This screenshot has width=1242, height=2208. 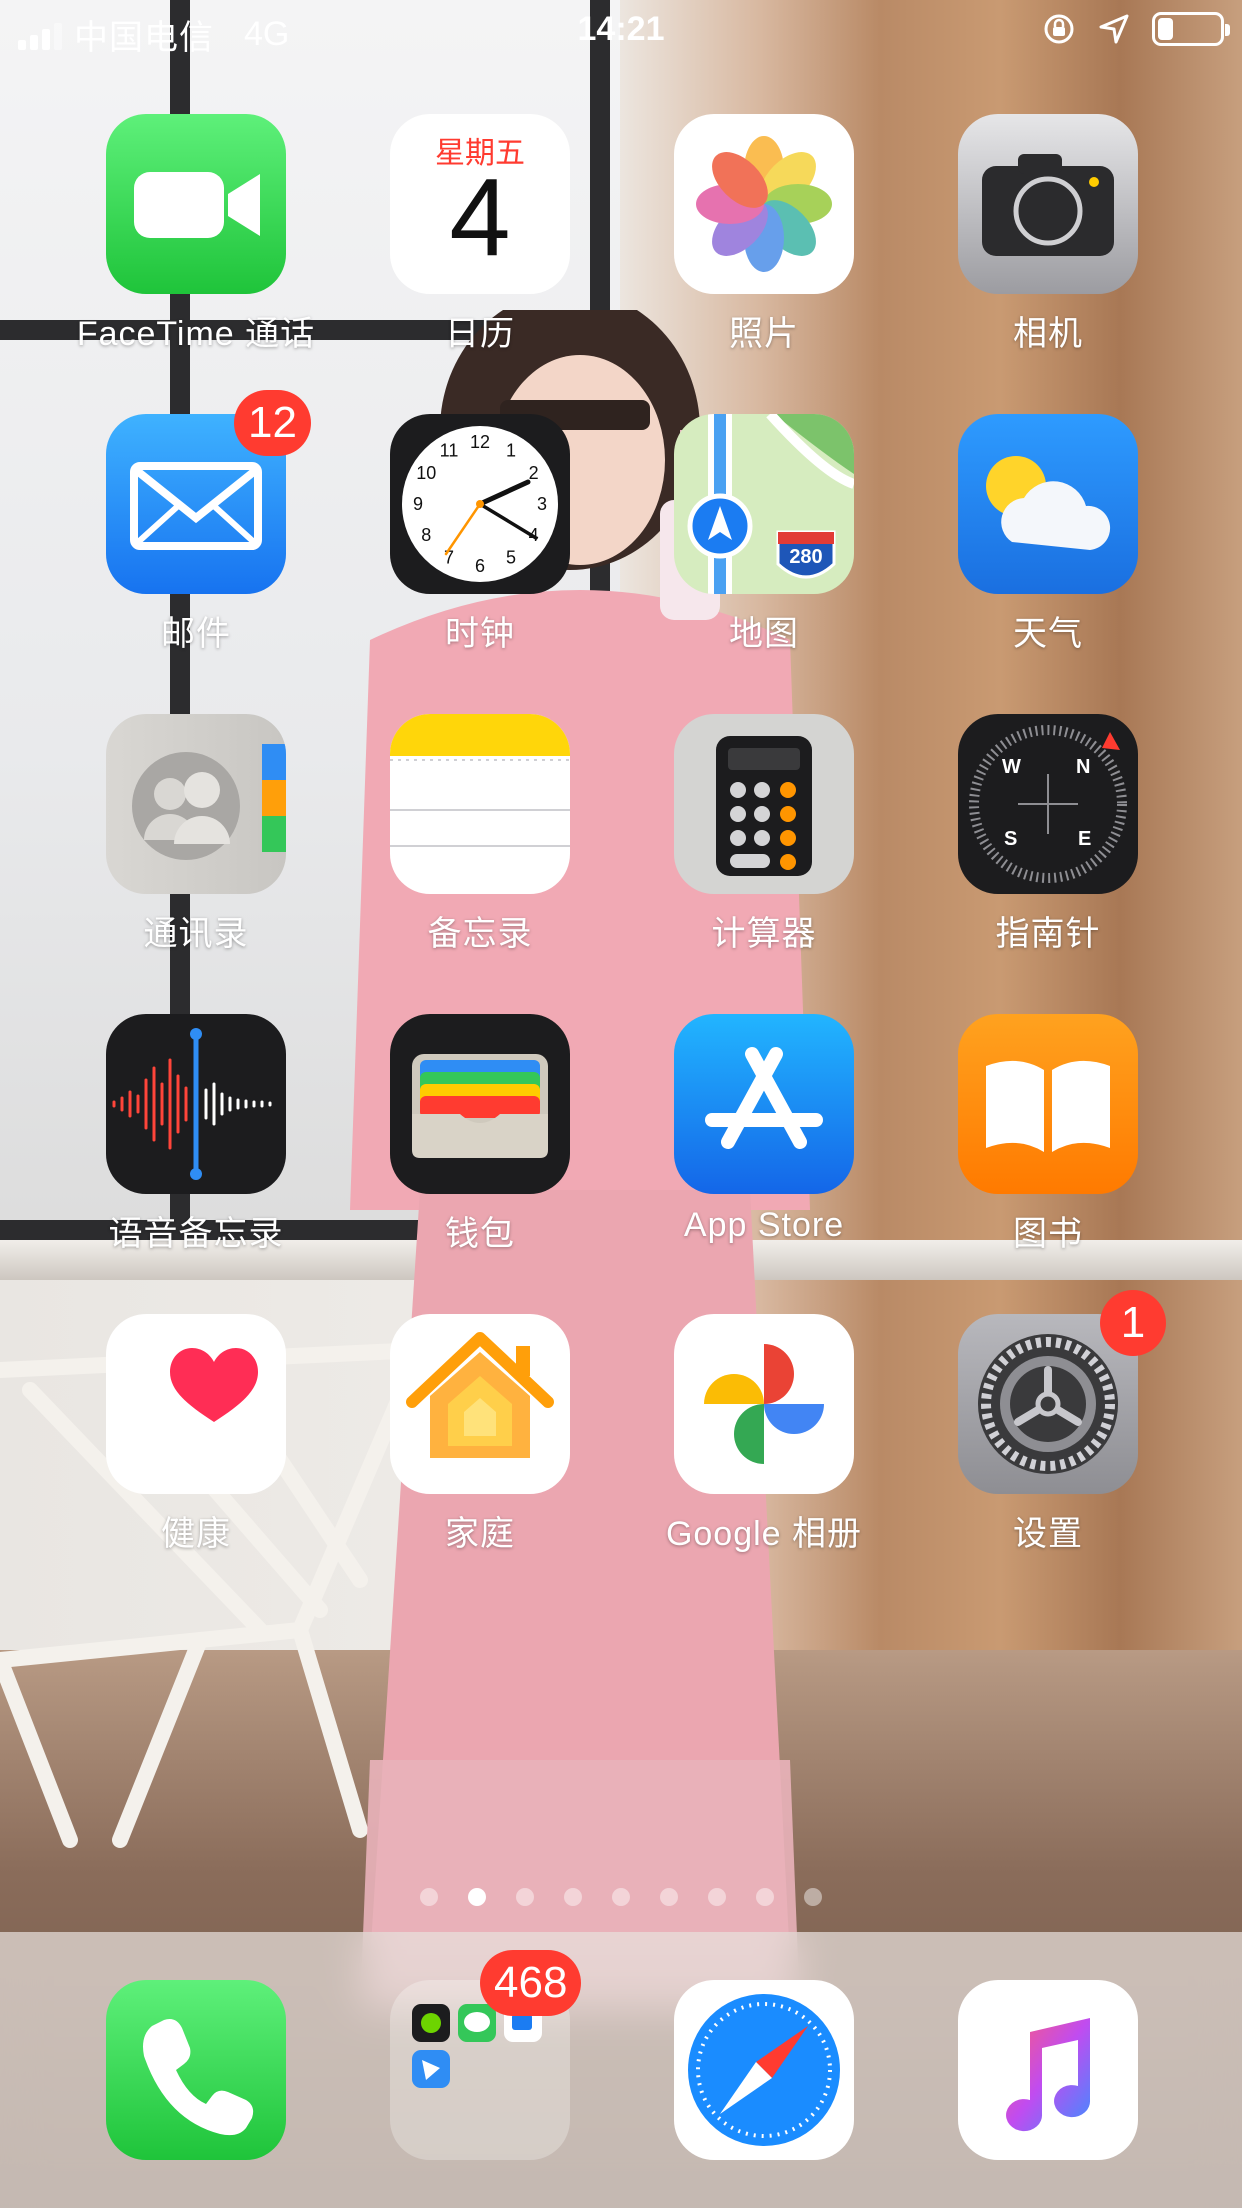 What do you see at coordinates (511, 558) in the screenshot?
I see `clock-numeral: 5` at bounding box center [511, 558].